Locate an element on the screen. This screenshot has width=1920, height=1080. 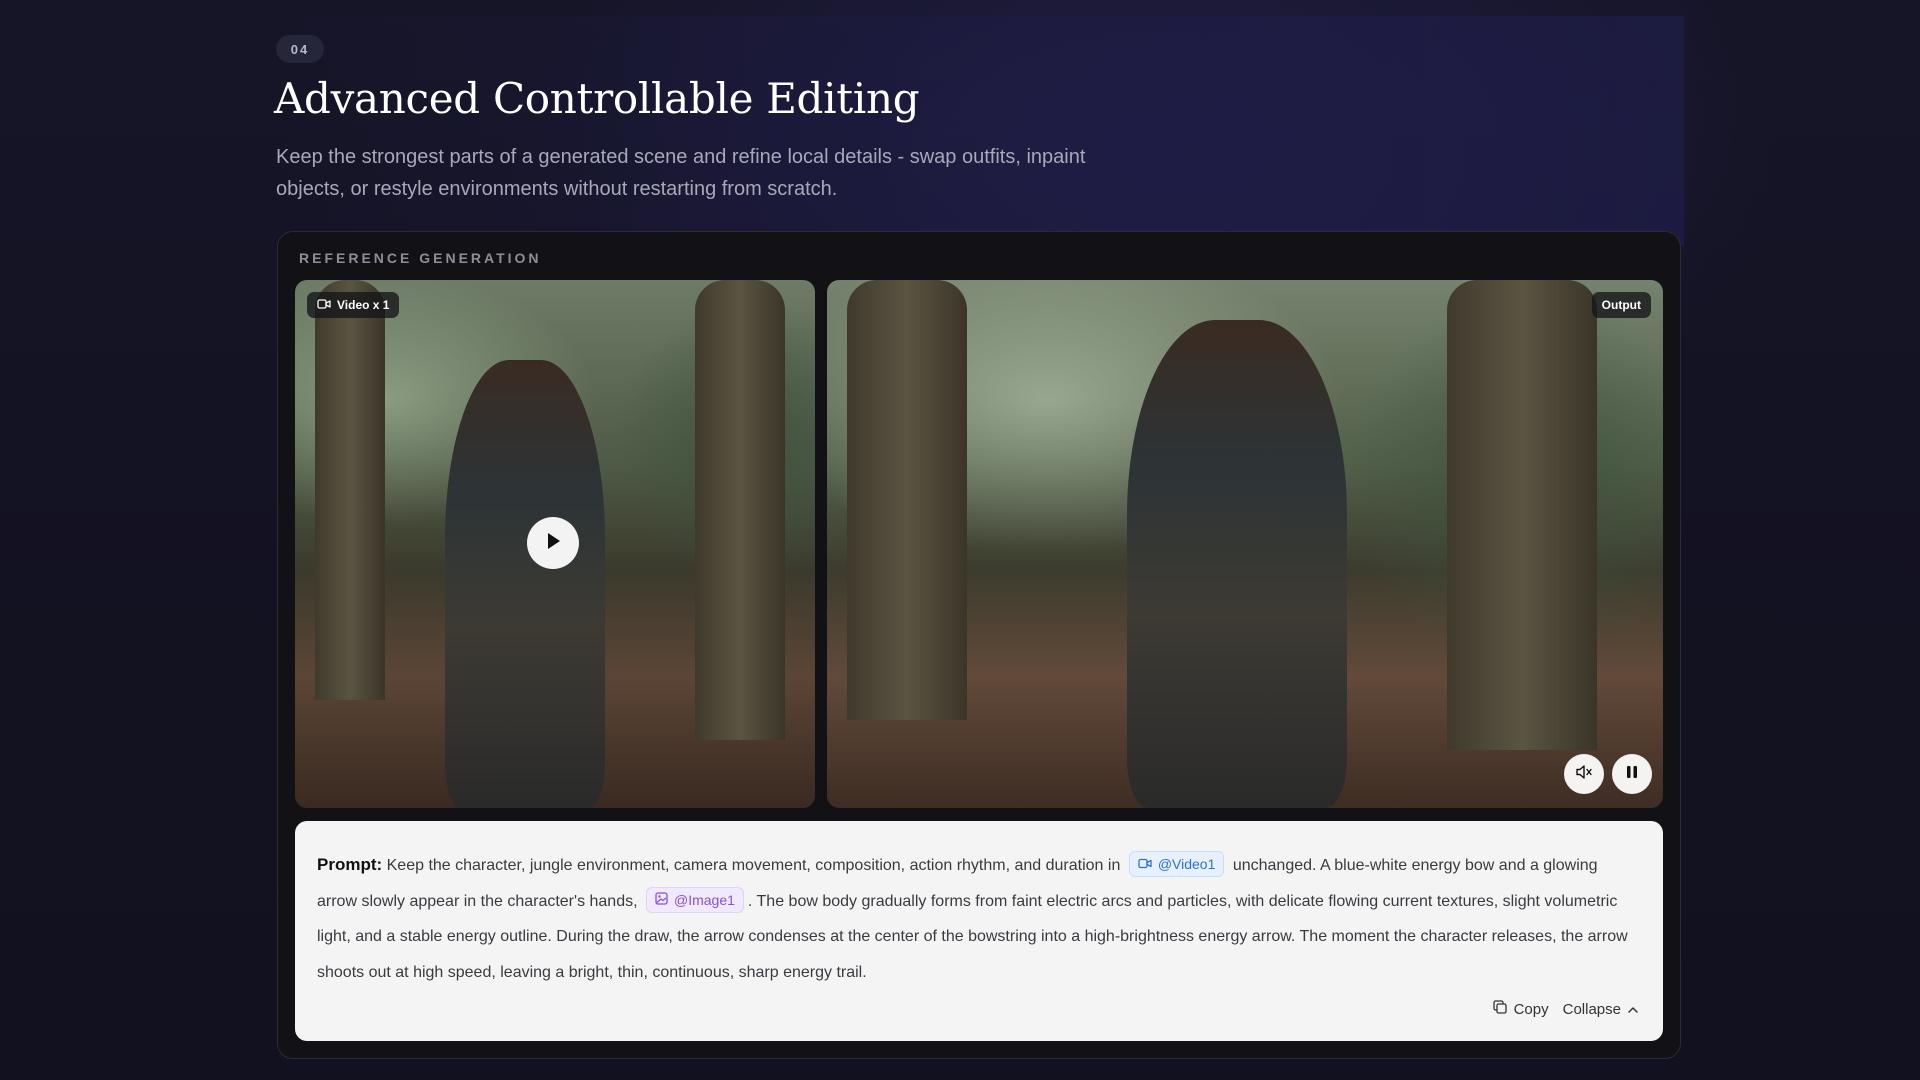
chevron-up-icon is located at coordinates (1633, 1009).